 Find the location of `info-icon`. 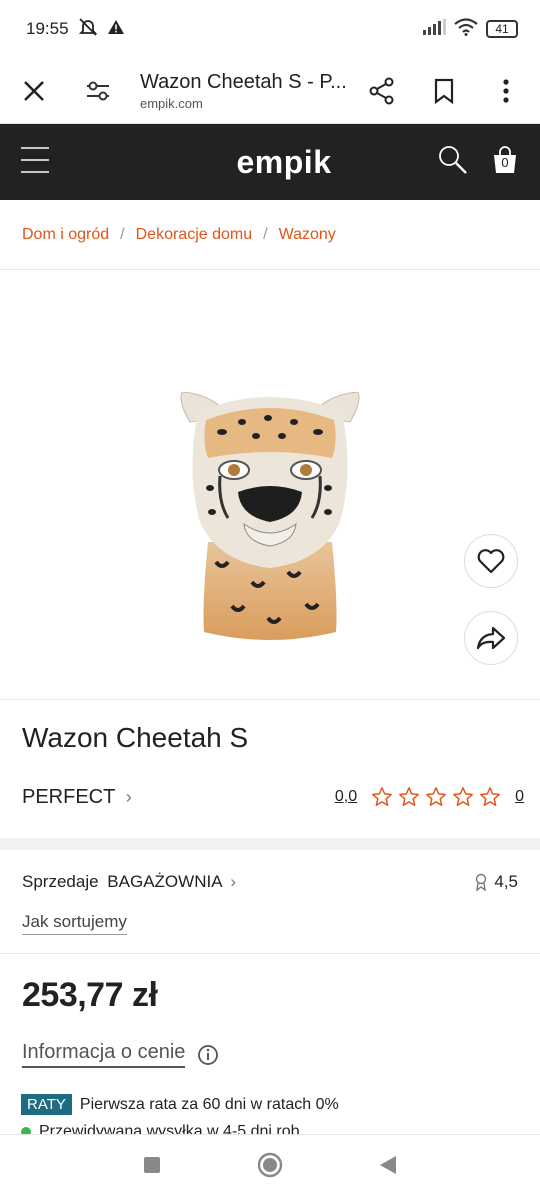

info-icon is located at coordinates (208, 1054).